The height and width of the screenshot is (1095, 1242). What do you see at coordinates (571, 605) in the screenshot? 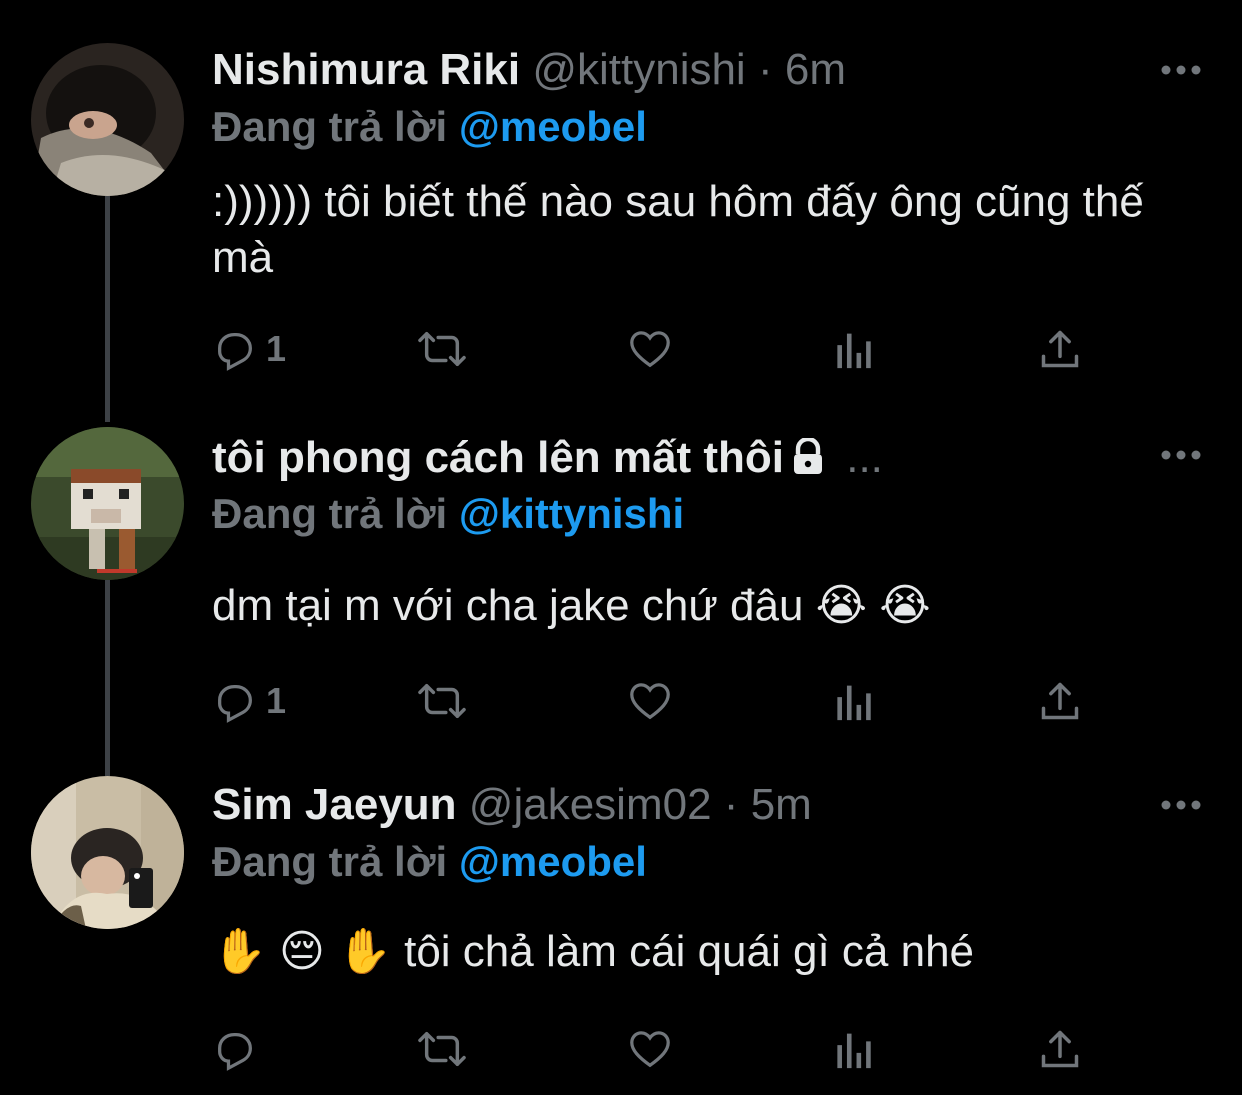
I see `tweet-text: dm tại m với cha jake chứ đâu 😭 😭` at bounding box center [571, 605].